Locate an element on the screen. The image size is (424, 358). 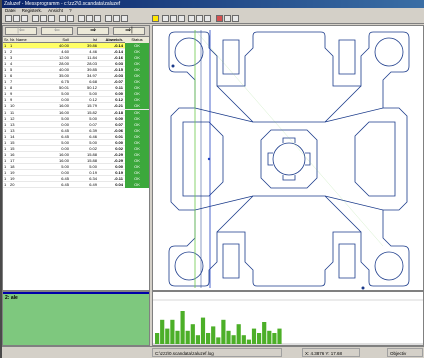
grid-icon is located at coordinates (181, 18).